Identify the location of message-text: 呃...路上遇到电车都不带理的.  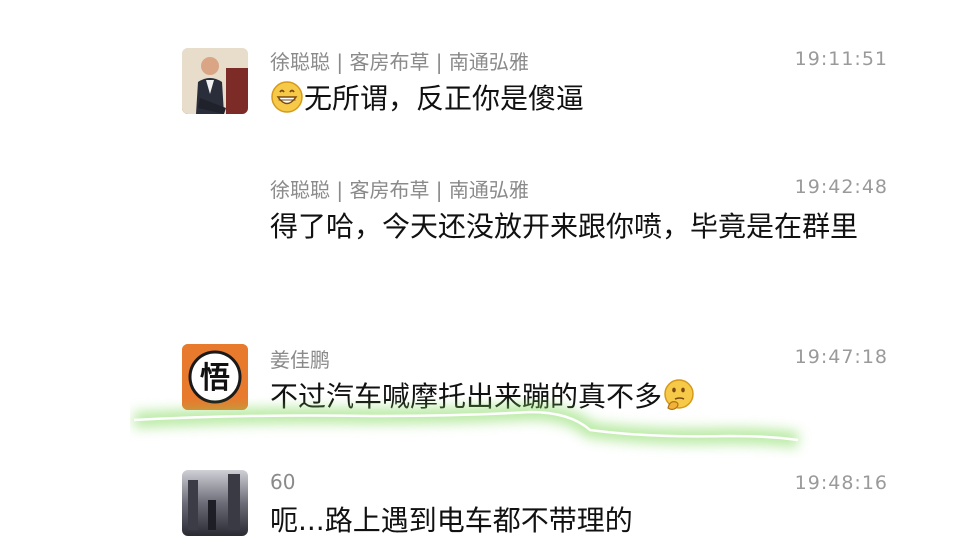
(451, 520).